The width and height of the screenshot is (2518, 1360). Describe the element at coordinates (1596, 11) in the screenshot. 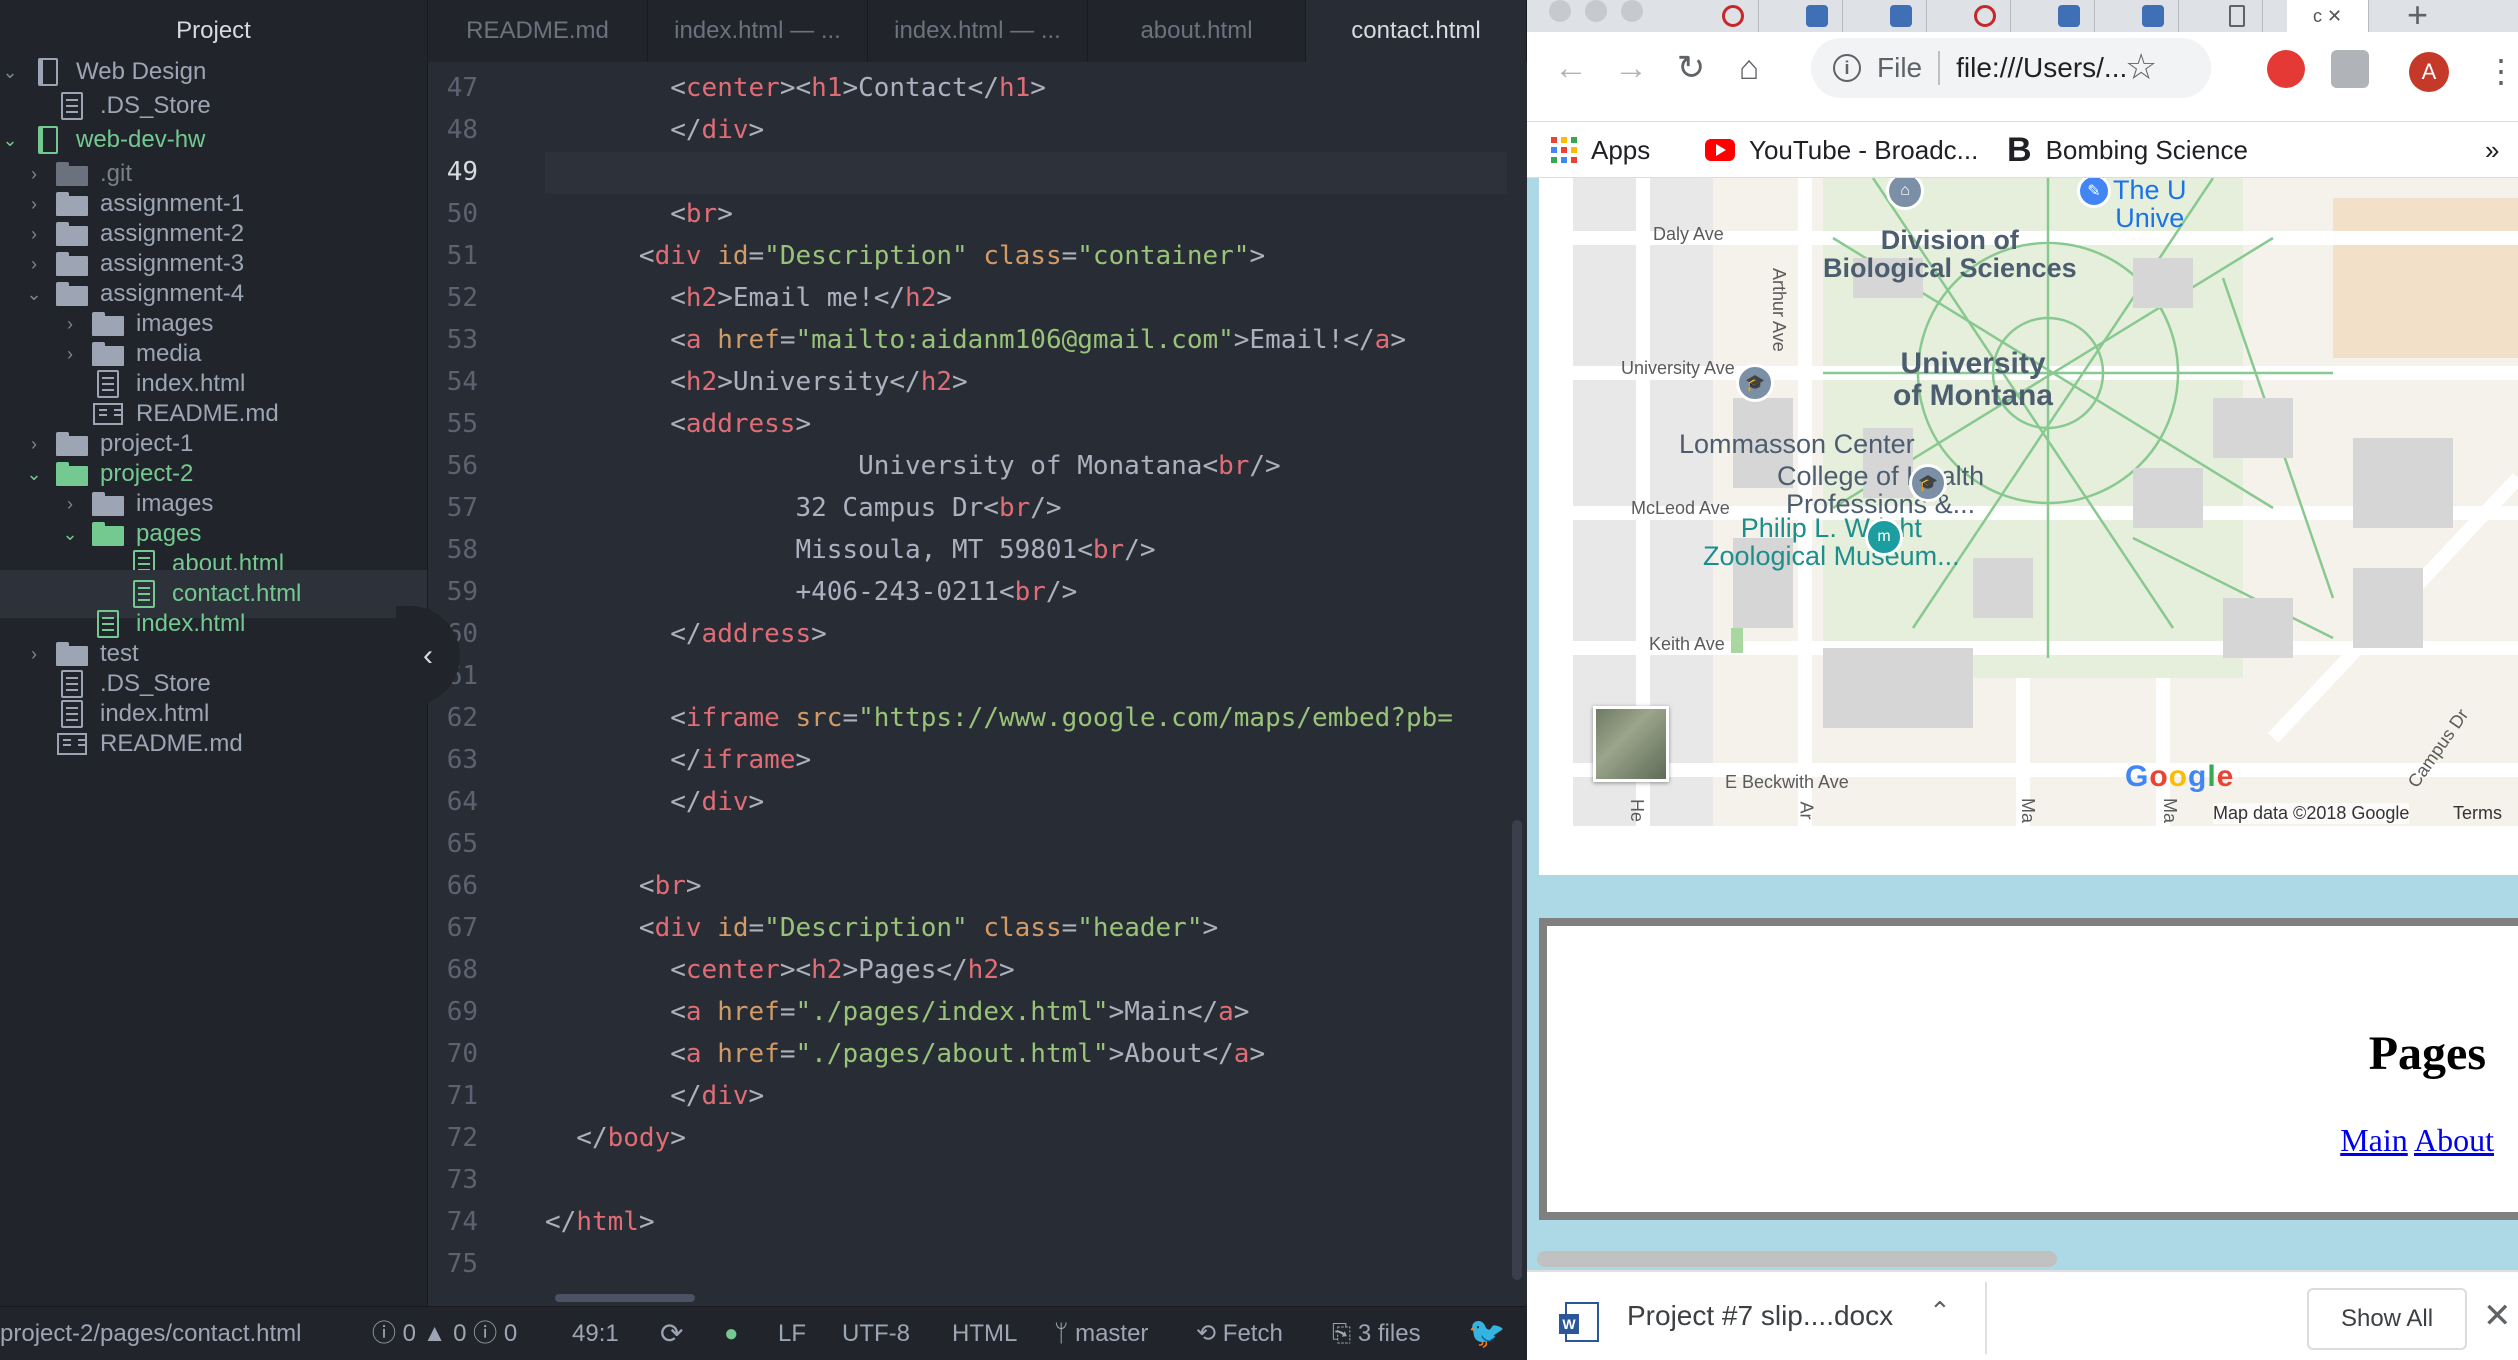

I see `minimize-window-button` at that location.